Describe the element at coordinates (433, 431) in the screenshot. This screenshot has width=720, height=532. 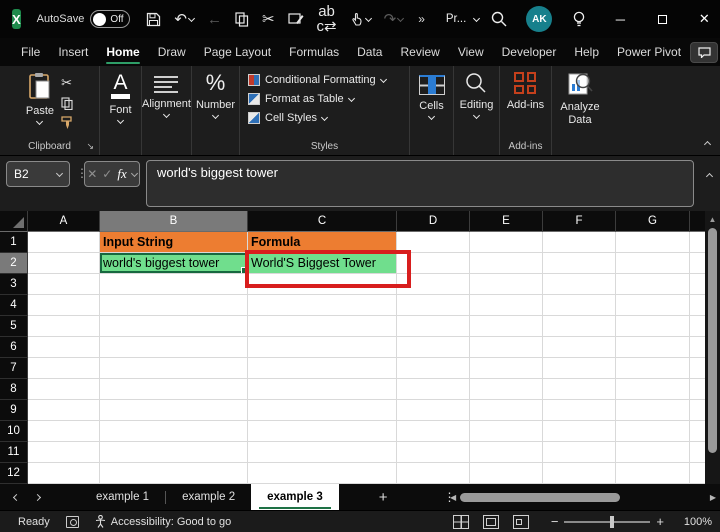
I see `cell-D10` at that location.